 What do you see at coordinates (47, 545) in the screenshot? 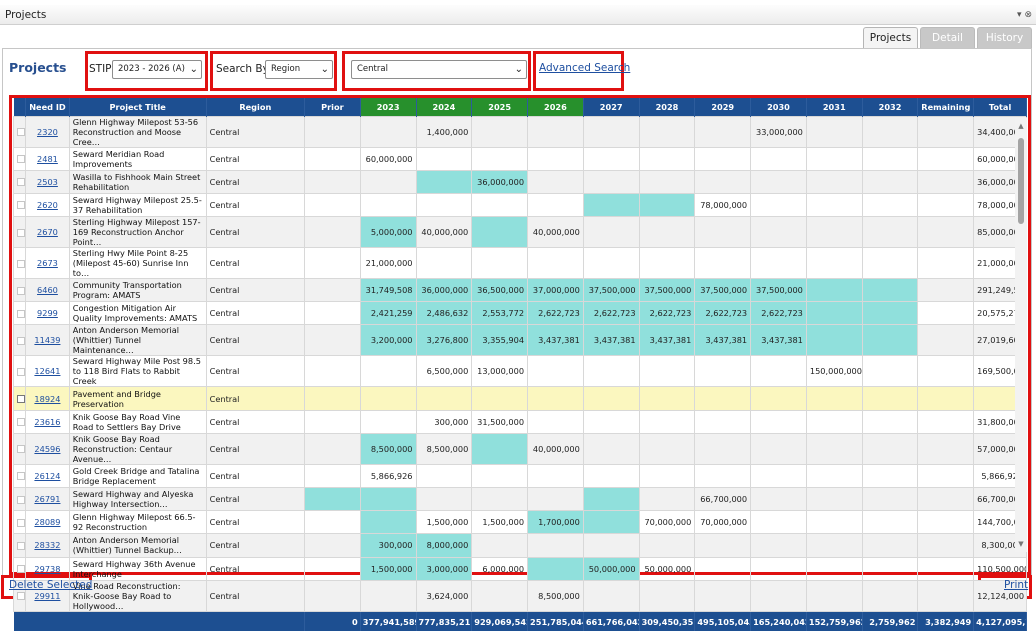
I see `need-id-link: 28332` at bounding box center [47, 545].